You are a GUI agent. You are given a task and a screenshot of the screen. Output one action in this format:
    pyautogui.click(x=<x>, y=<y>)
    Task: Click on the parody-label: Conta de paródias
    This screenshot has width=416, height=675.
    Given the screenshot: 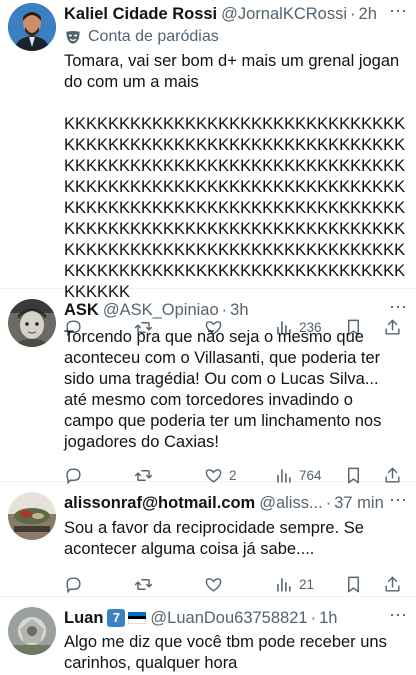 What is the action you would take?
    pyautogui.click(x=235, y=37)
    